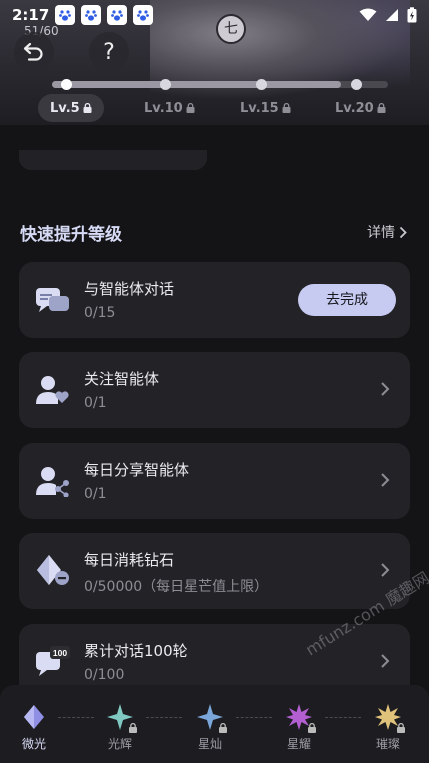 The height and width of the screenshot is (763, 429). What do you see at coordinates (214, 571) in the screenshot?
I see `task-card: 每日消耗钻石 0/50000（每日星芒值上限）` at bounding box center [214, 571].